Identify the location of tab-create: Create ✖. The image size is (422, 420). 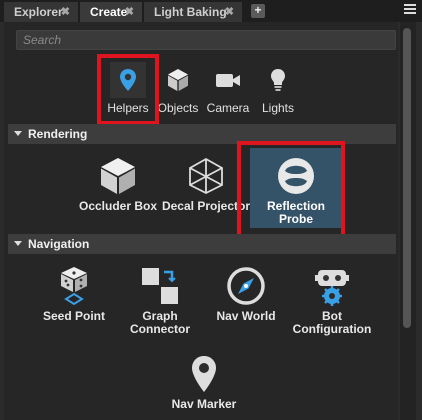
(111, 12).